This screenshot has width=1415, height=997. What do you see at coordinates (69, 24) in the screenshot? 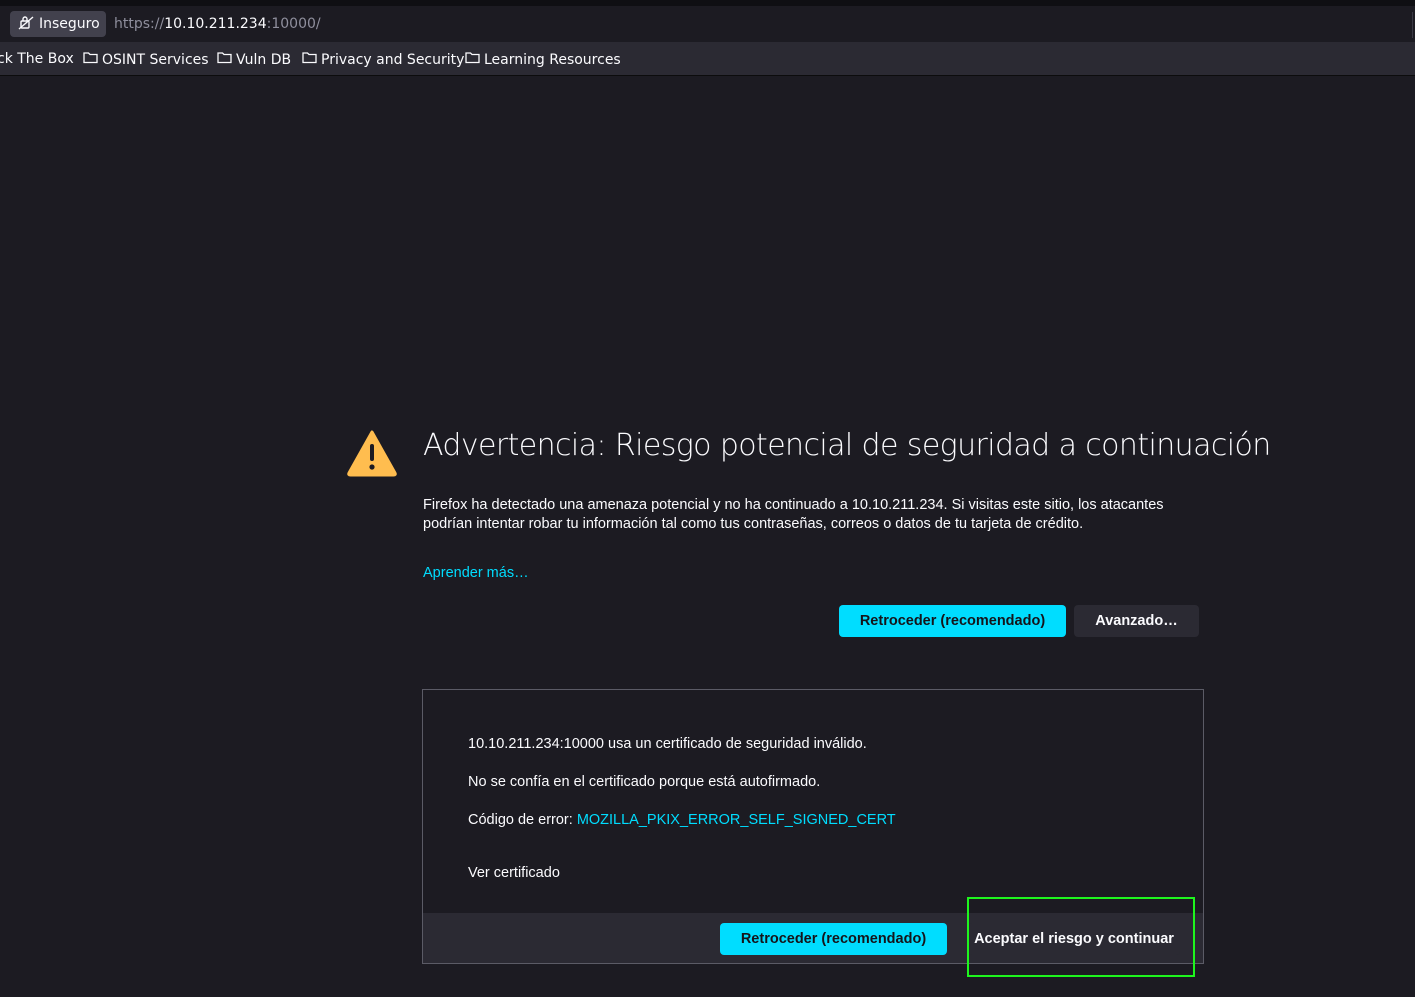
I see `identity-label: Inseguro` at bounding box center [69, 24].